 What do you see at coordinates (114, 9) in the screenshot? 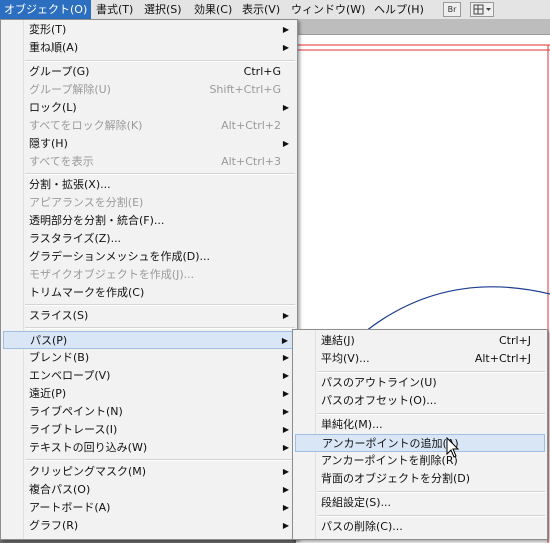
I see `menu-type: 書式(T)` at bounding box center [114, 9].